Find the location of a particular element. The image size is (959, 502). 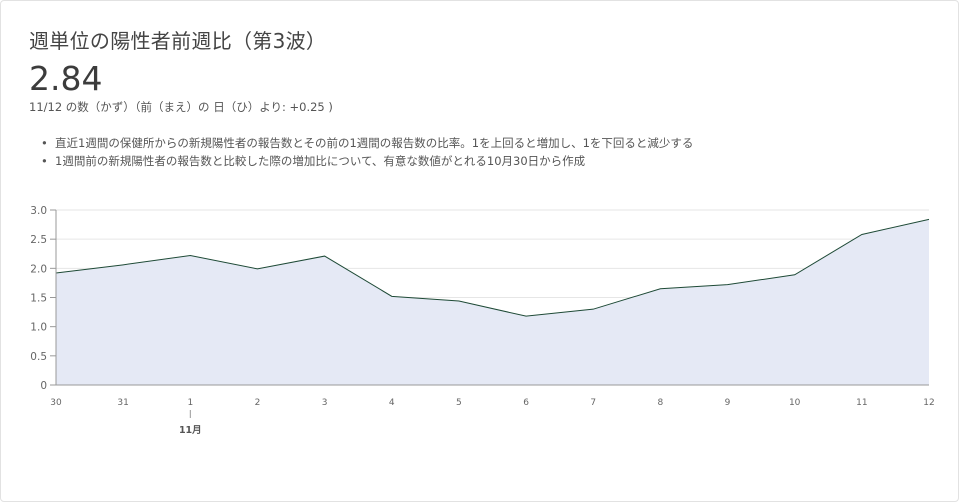

x-tick-label: 9 is located at coordinates (728, 403).